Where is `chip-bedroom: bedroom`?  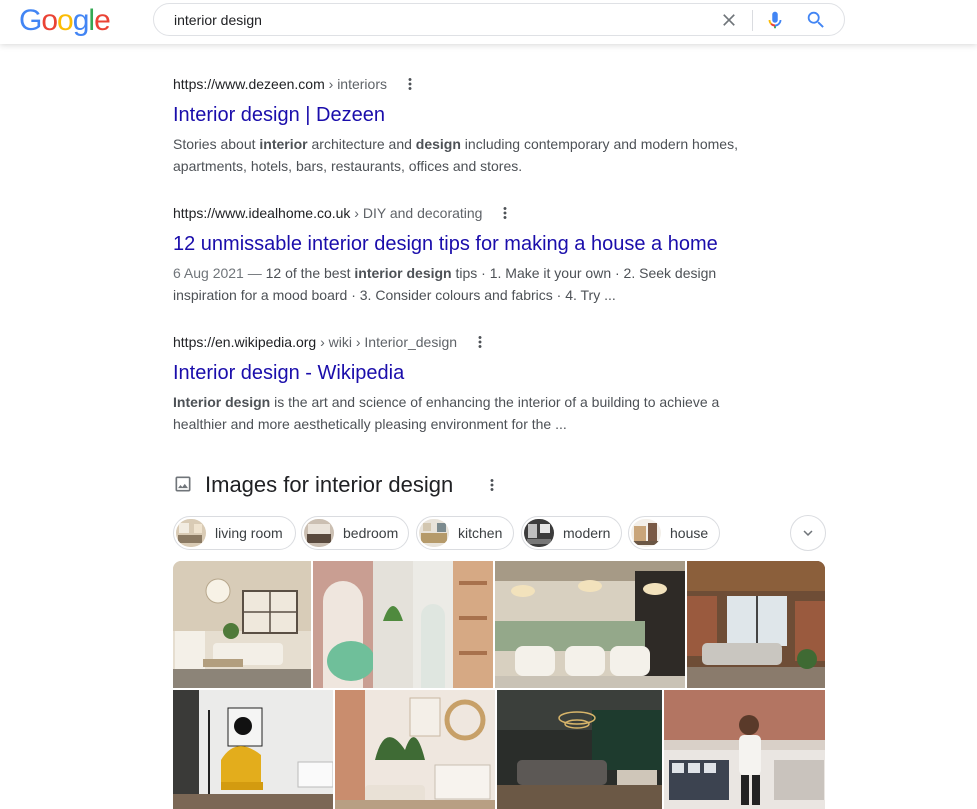
chip-bedroom: bedroom is located at coordinates (355, 533).